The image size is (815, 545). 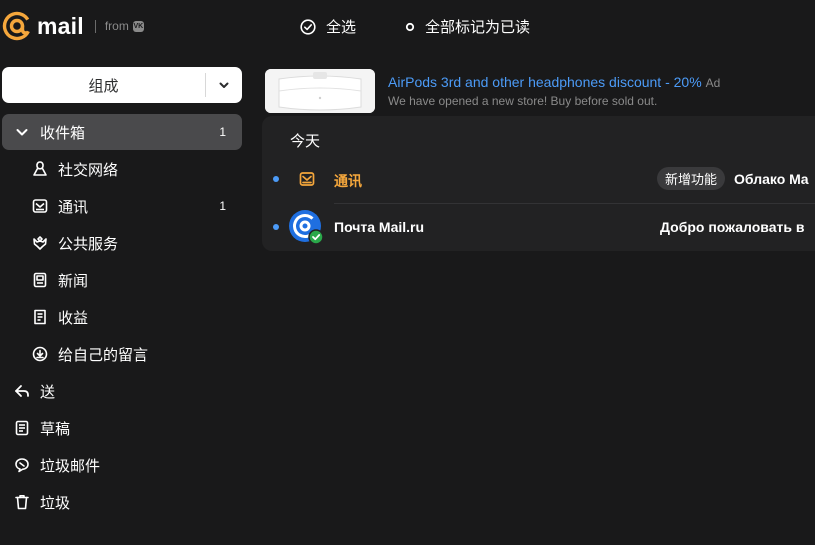 I want to click on receipt-icon, so click(x=40, y=317).